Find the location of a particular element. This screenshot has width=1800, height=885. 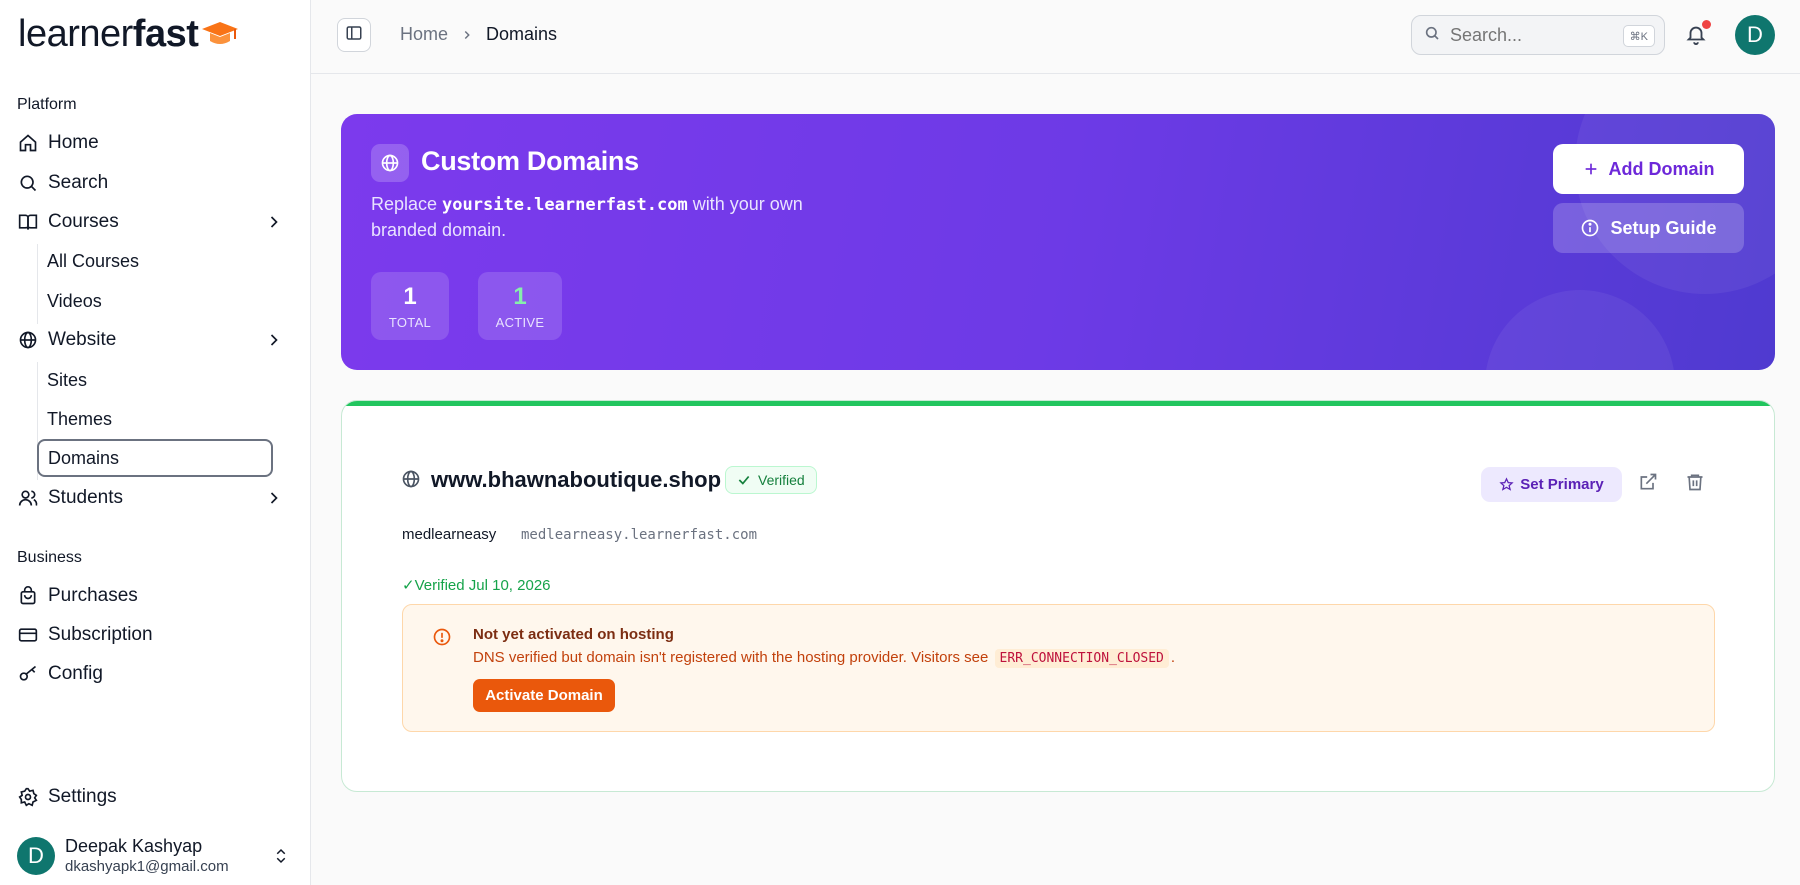

brand-name-light: learner is located at coordinates (75, 33).